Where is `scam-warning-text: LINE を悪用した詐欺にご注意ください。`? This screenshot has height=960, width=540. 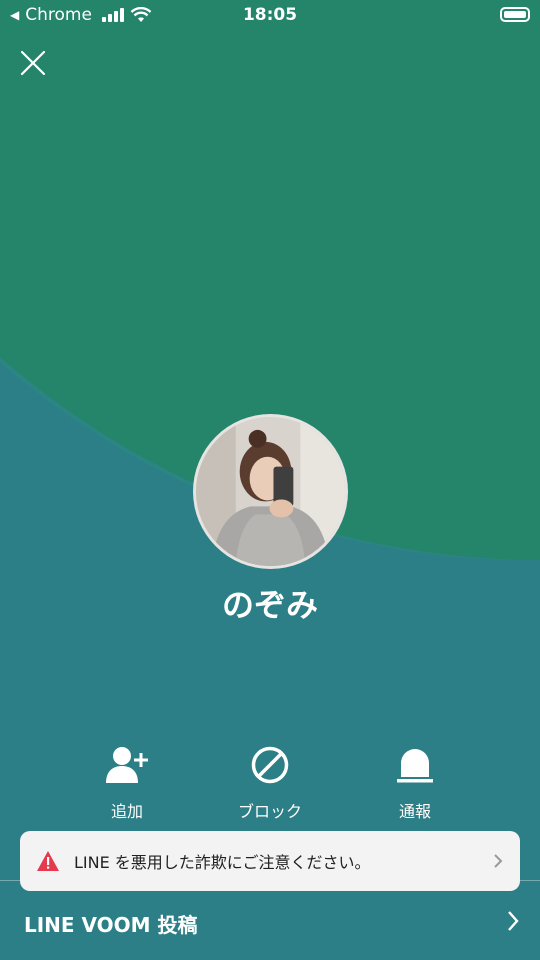 scam-warning-text: LINE を悪用した詐欺にご注意ください。 is located at coordinates (222, 862).